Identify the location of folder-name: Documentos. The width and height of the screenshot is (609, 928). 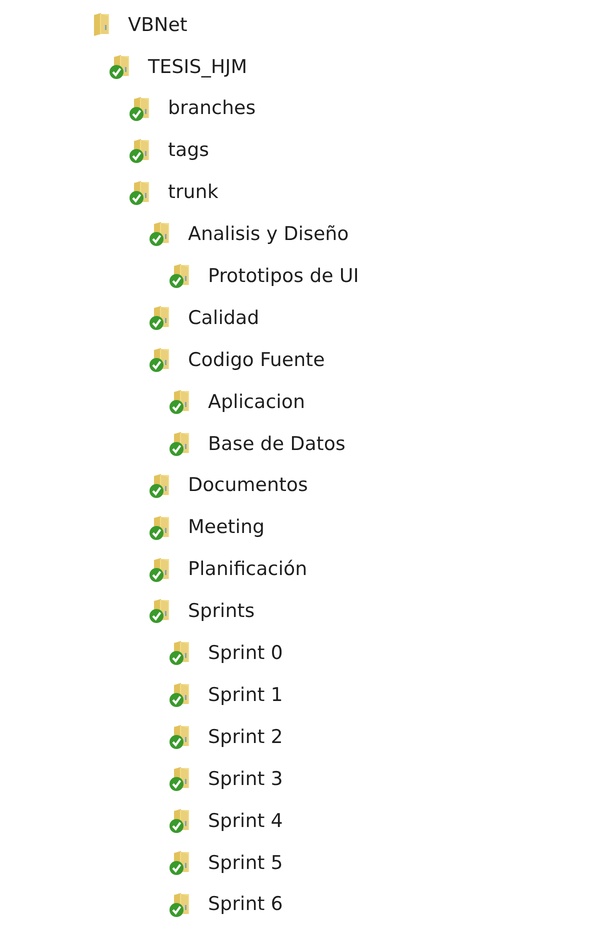
(248, 485).